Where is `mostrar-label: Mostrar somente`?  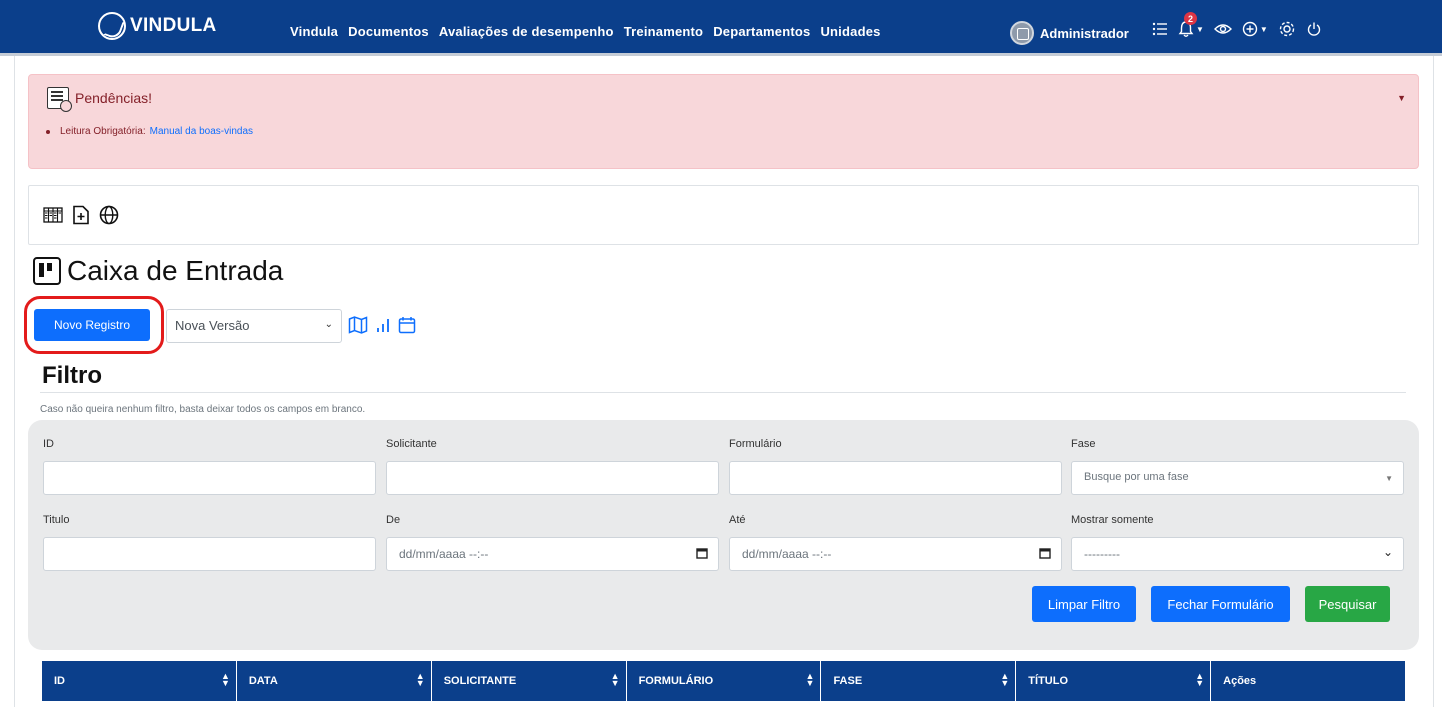
mostrar-label: Mostrar somente is located at coordinates (1112, 520).